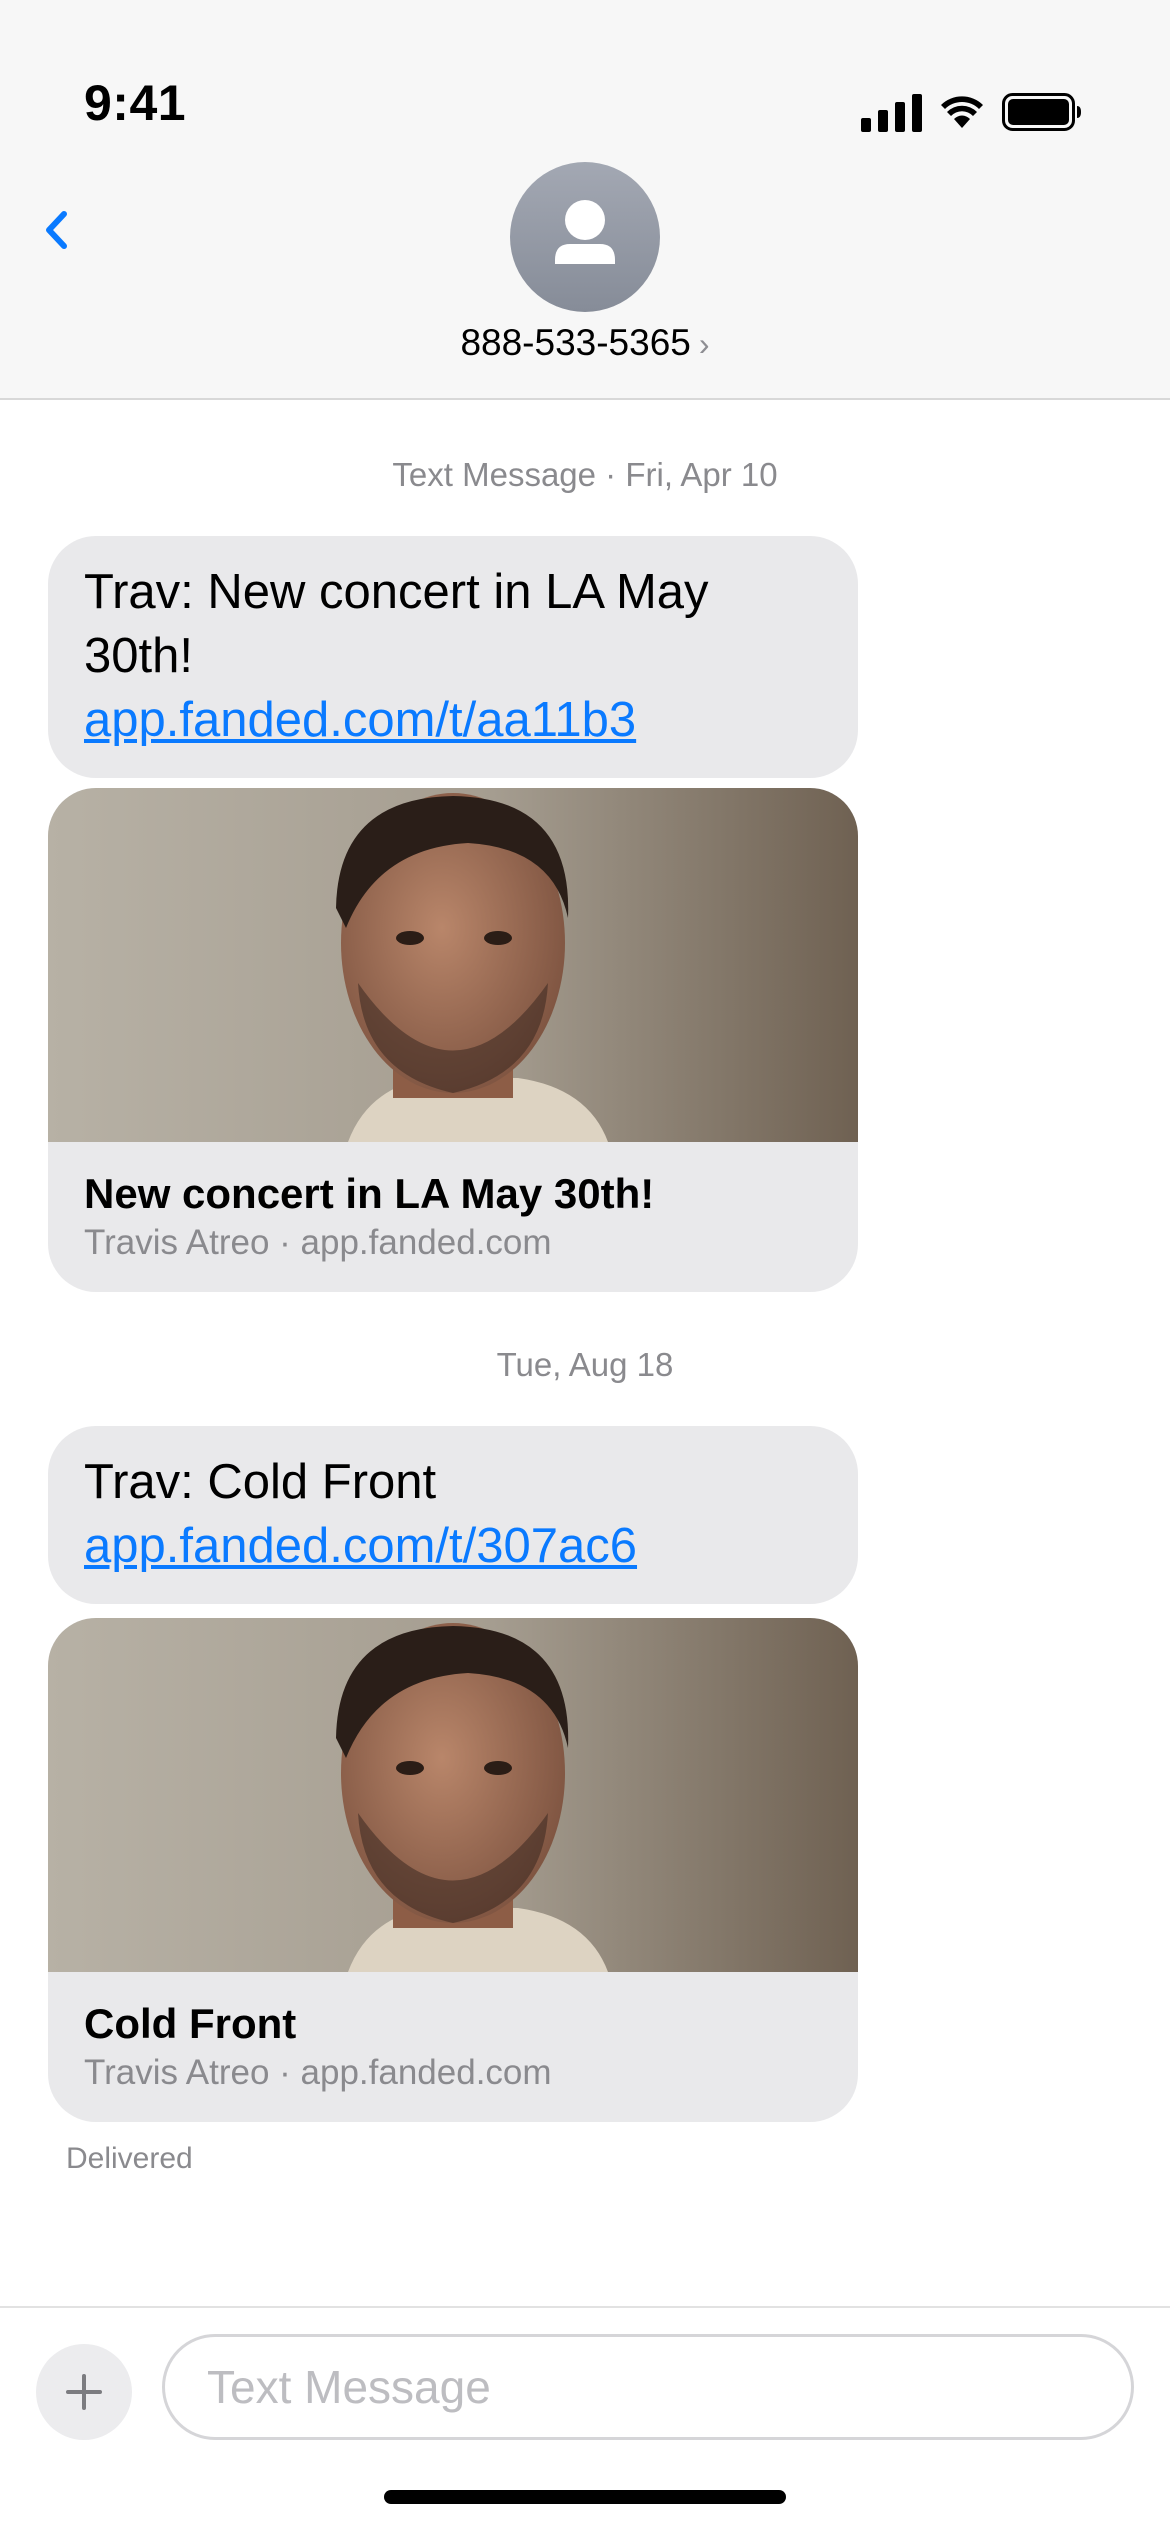 The height and width of the screenshot is (2532, 1170). What do you see at coordinates (453, 1546) in the screenshot?
I see `message-link: app.fanded.com/t/307ac6` at bounding box center [453, 1546].